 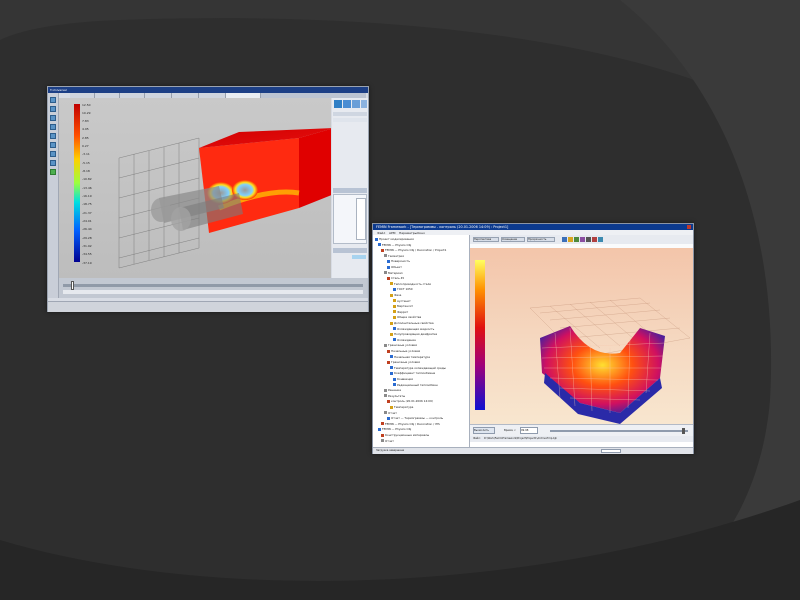 What do you see at coordinates (398, 261) in the screenshot?
I see `tree-item: Поверхность` at bounding box center [398, 261].